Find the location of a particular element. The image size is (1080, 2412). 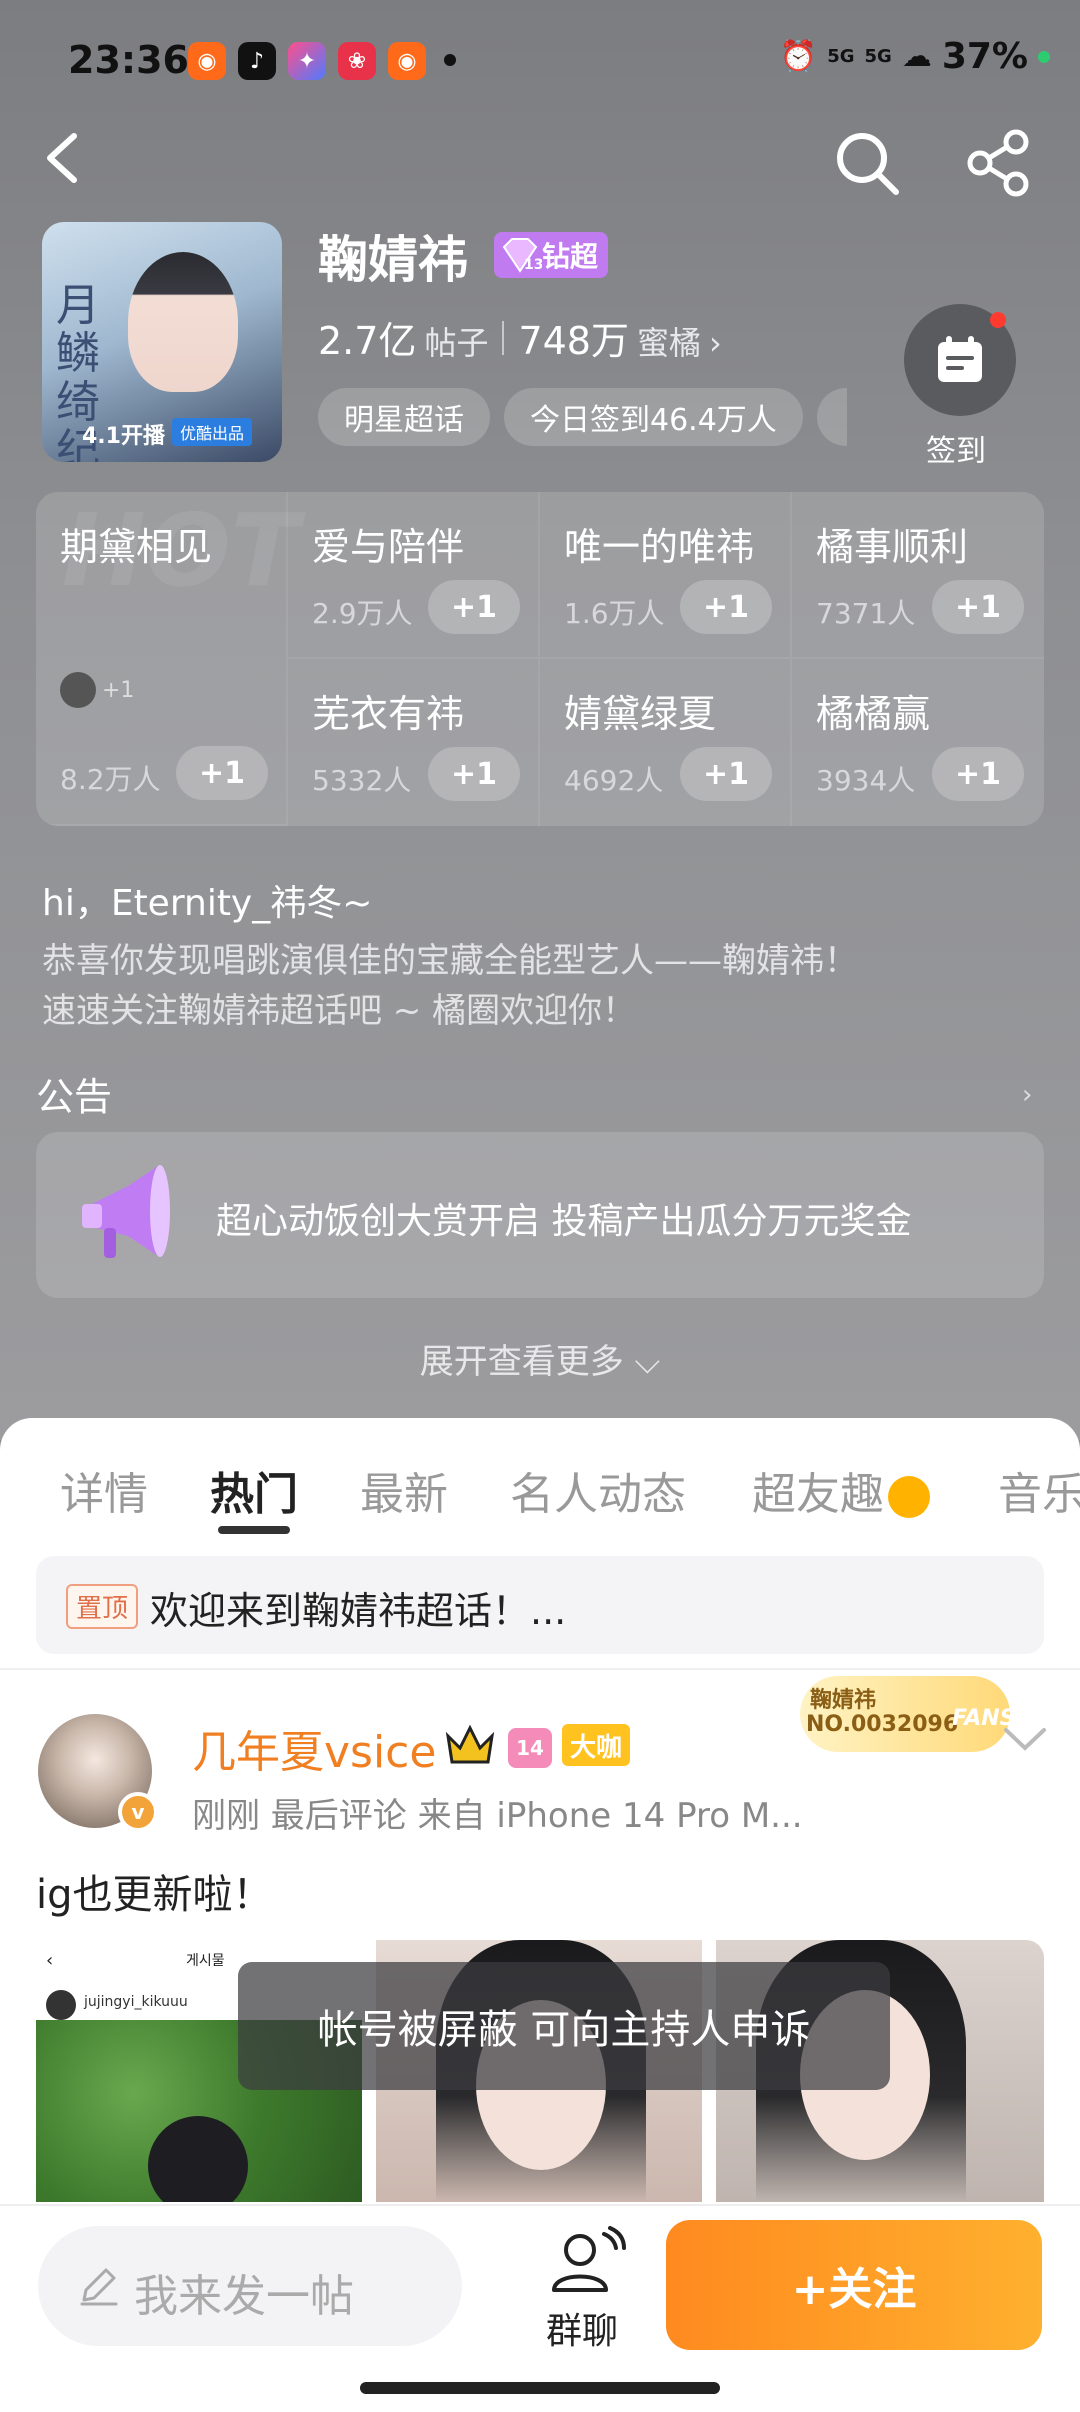

hot-topic-card: 爱与陪伴 2.9万人 +1 is located at coordinates (414, 575).